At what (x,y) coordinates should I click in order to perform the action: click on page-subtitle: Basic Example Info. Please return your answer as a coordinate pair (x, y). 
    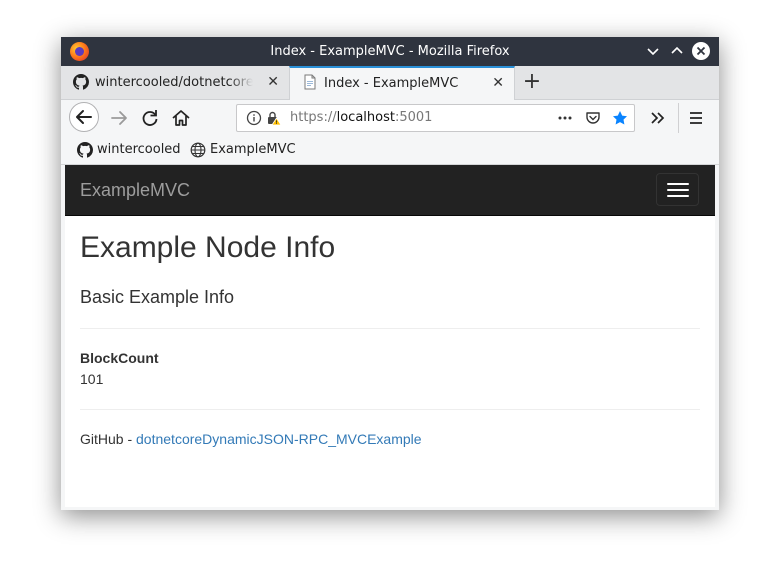
    Looking at the image, I should click on (157, 297).